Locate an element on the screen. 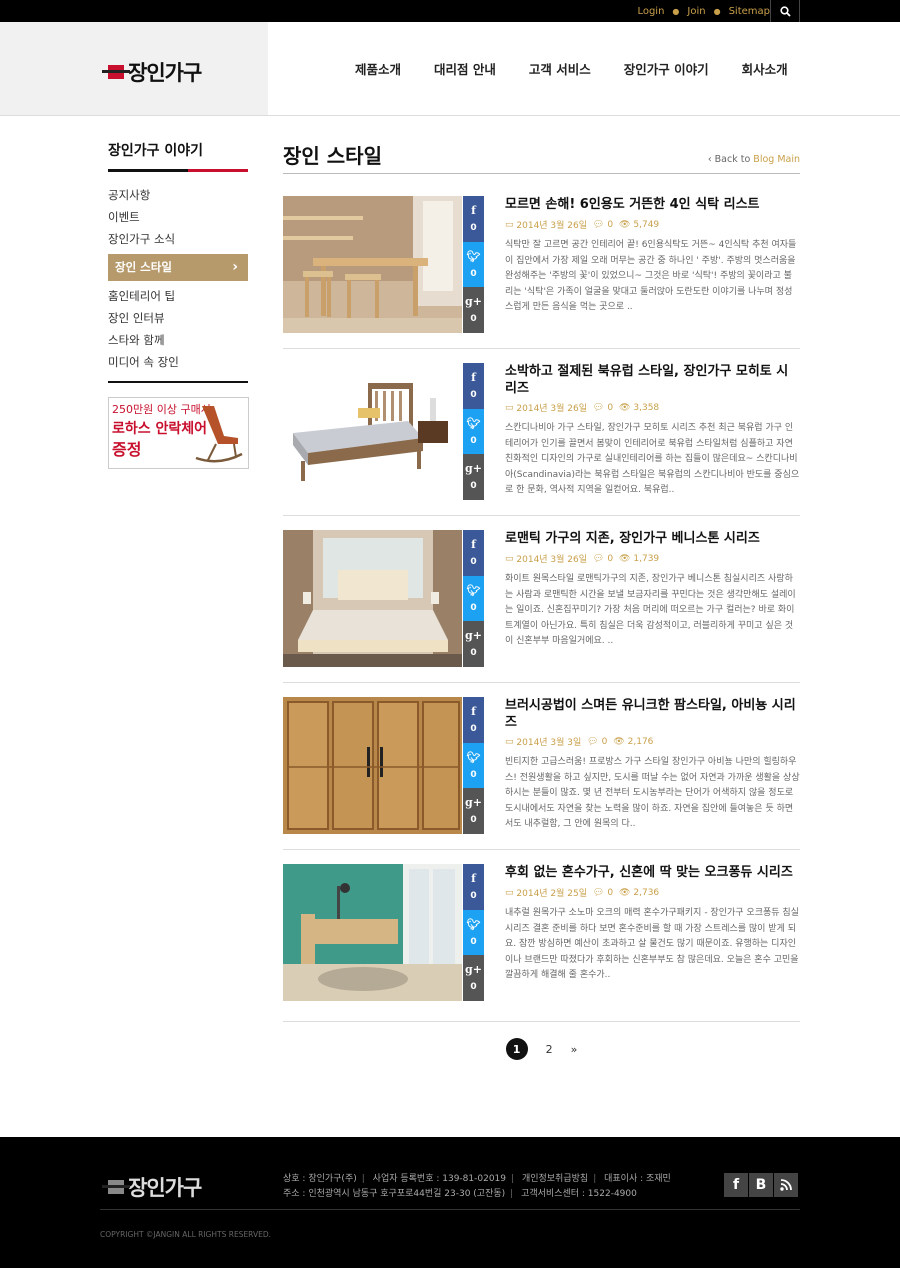 The height and width of the screenshot is (1268, 900). nav-item-customer-service: 고객 서비스 is located at coordinates (560, 68).